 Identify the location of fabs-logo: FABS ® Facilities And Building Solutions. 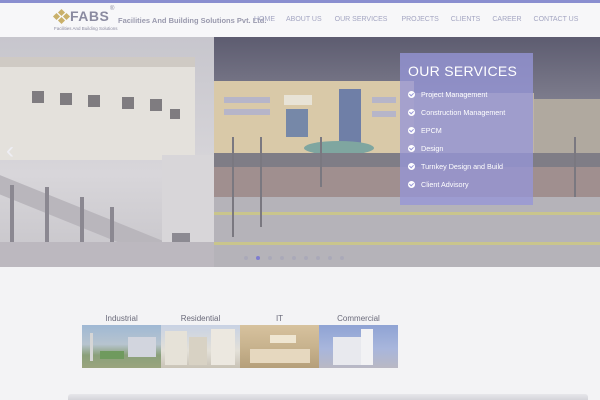
(85, 20).